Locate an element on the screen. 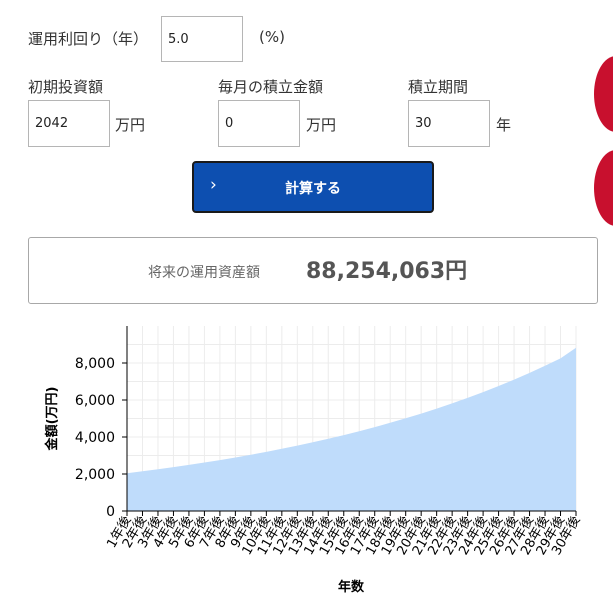 This screenshot has height=606, width=613. period-input is located at coordinates (449, 123).